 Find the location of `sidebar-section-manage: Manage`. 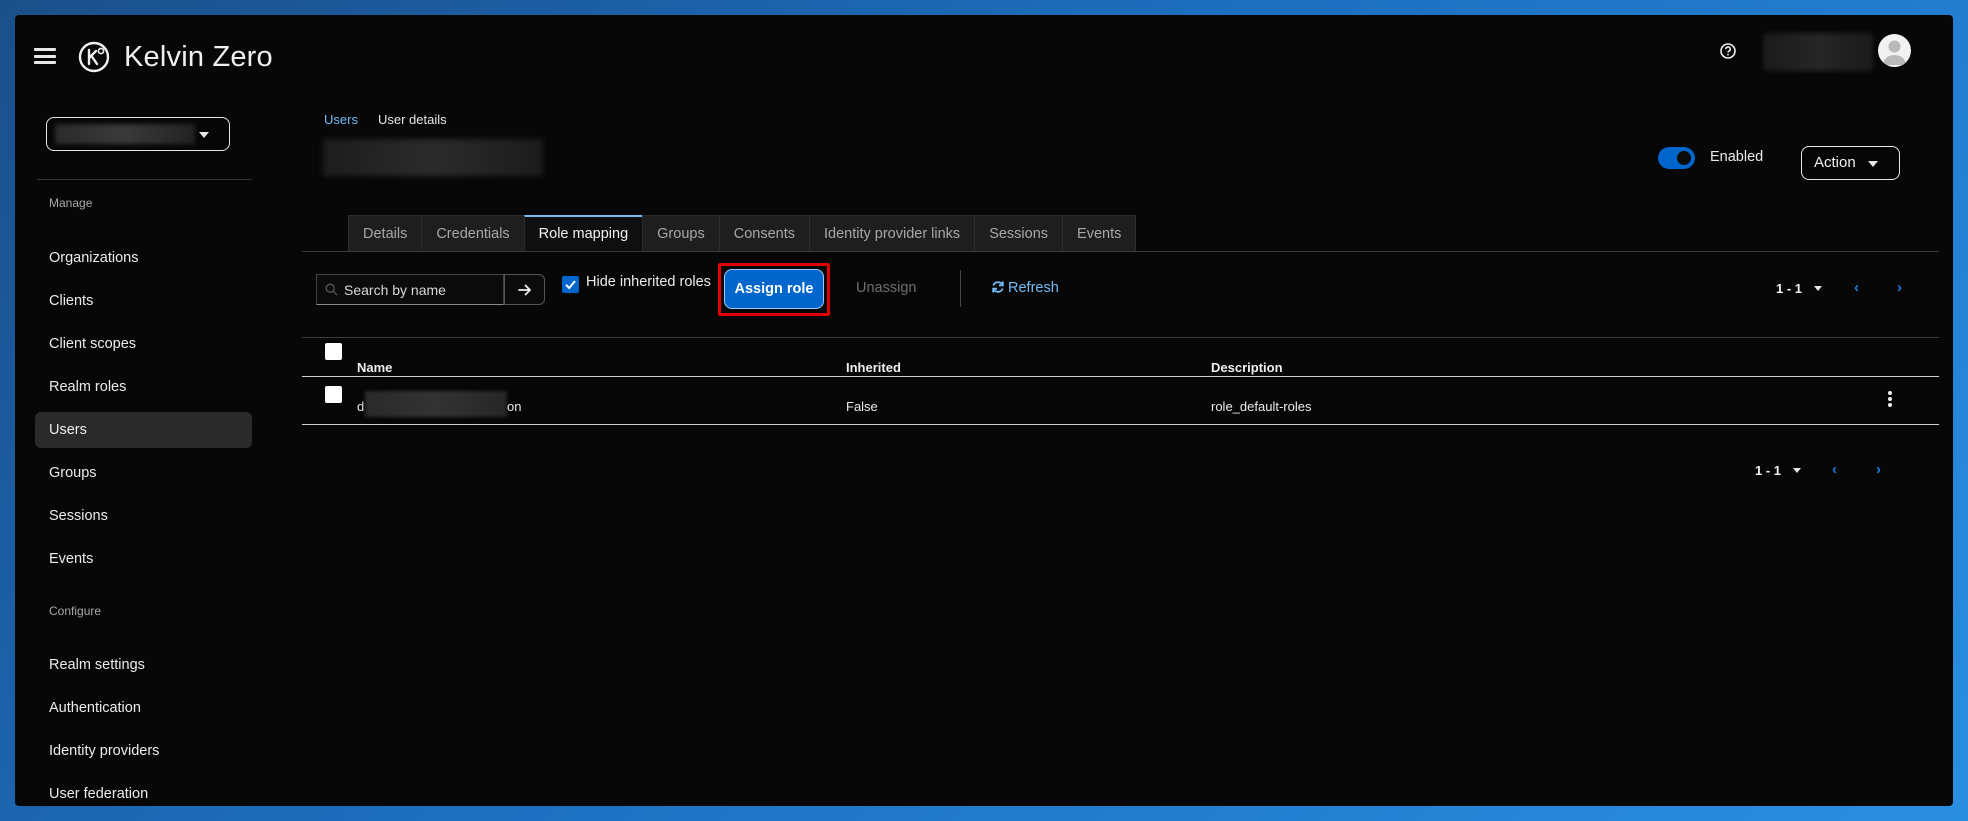

sidebar-section-manage: Manage is located at coordinates (71, 203).